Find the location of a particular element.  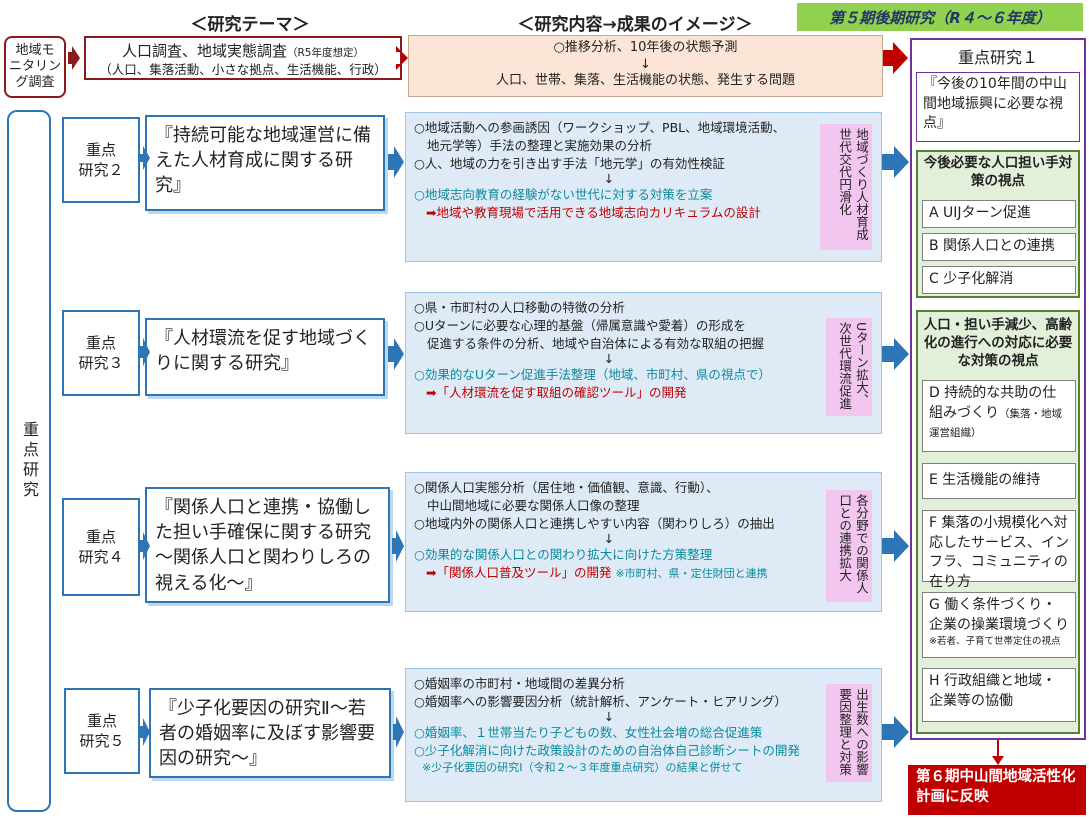

research-4-arrow-a is located at coordinates (145, 546).